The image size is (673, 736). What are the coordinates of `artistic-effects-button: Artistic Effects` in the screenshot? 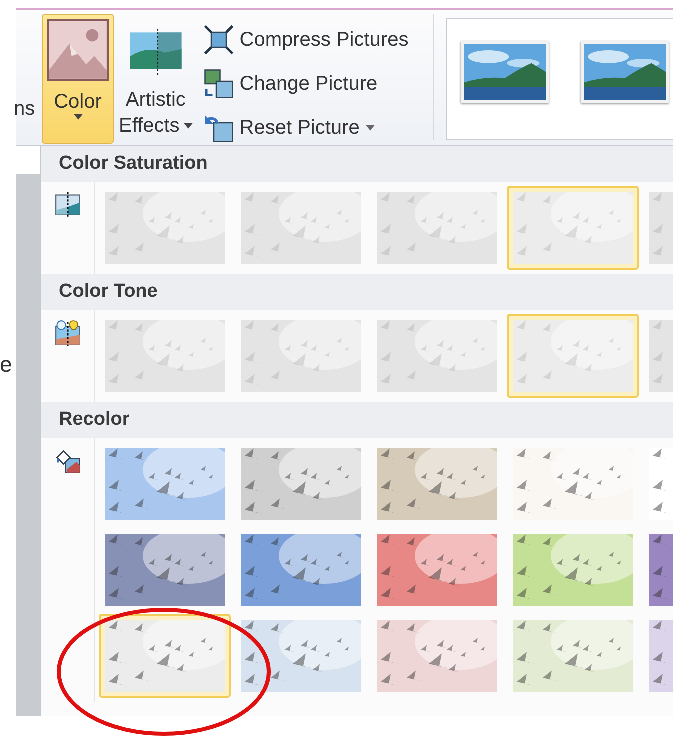 It's located at (156, 79).